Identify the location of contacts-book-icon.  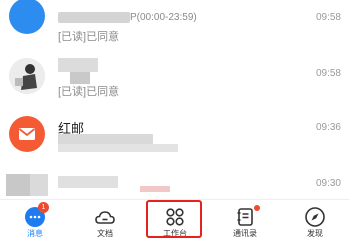
(245, 217).